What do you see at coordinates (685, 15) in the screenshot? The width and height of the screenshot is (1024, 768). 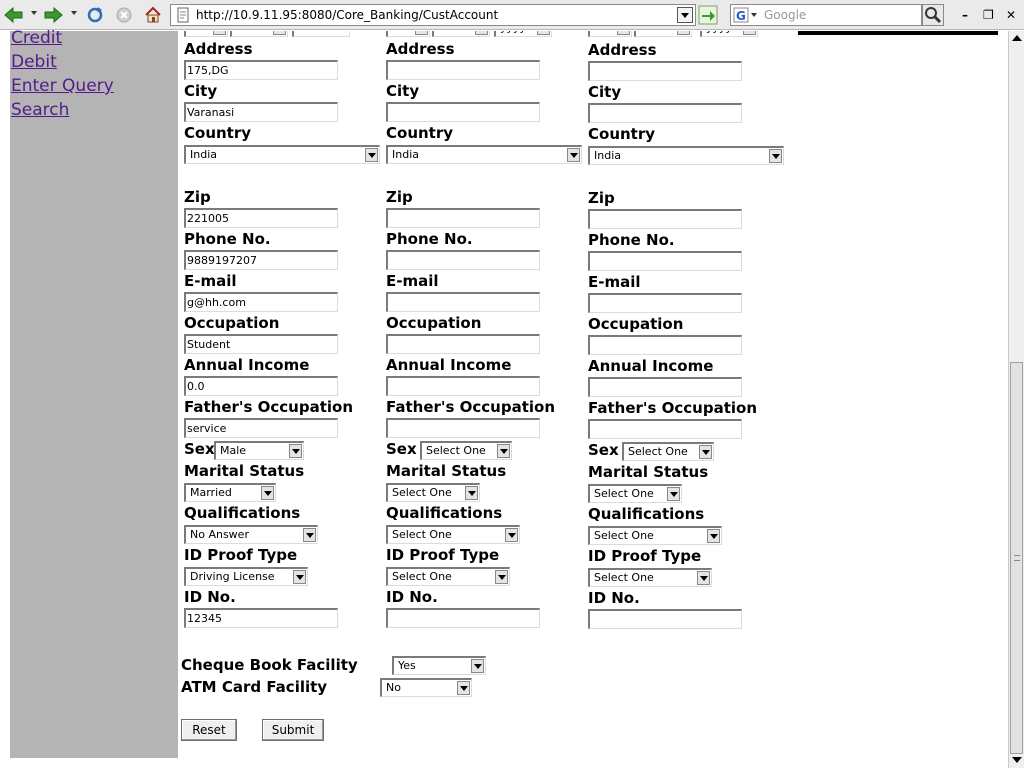 I see `url-history-dropdown-icon` at bounding box center [685, 15].